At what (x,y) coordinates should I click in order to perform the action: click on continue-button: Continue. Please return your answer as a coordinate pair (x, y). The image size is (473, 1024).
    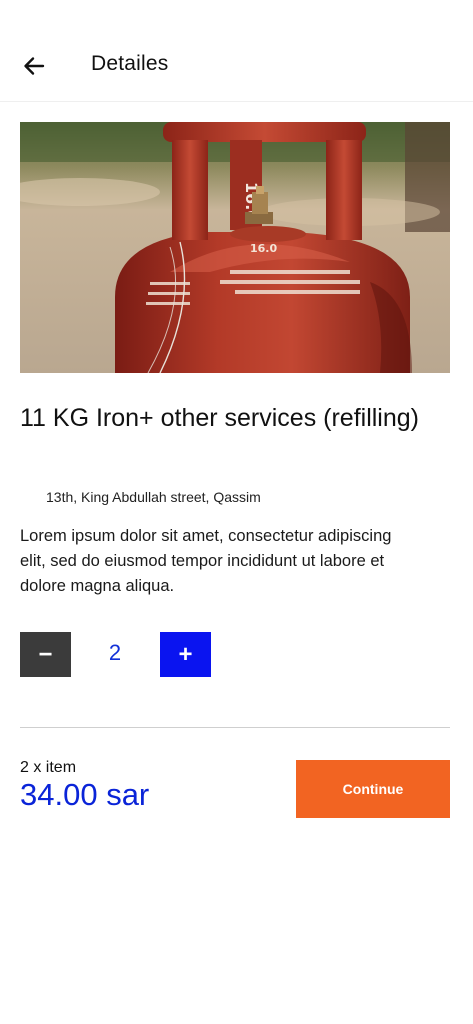
    Looking at the image, I should click on (373, 789).